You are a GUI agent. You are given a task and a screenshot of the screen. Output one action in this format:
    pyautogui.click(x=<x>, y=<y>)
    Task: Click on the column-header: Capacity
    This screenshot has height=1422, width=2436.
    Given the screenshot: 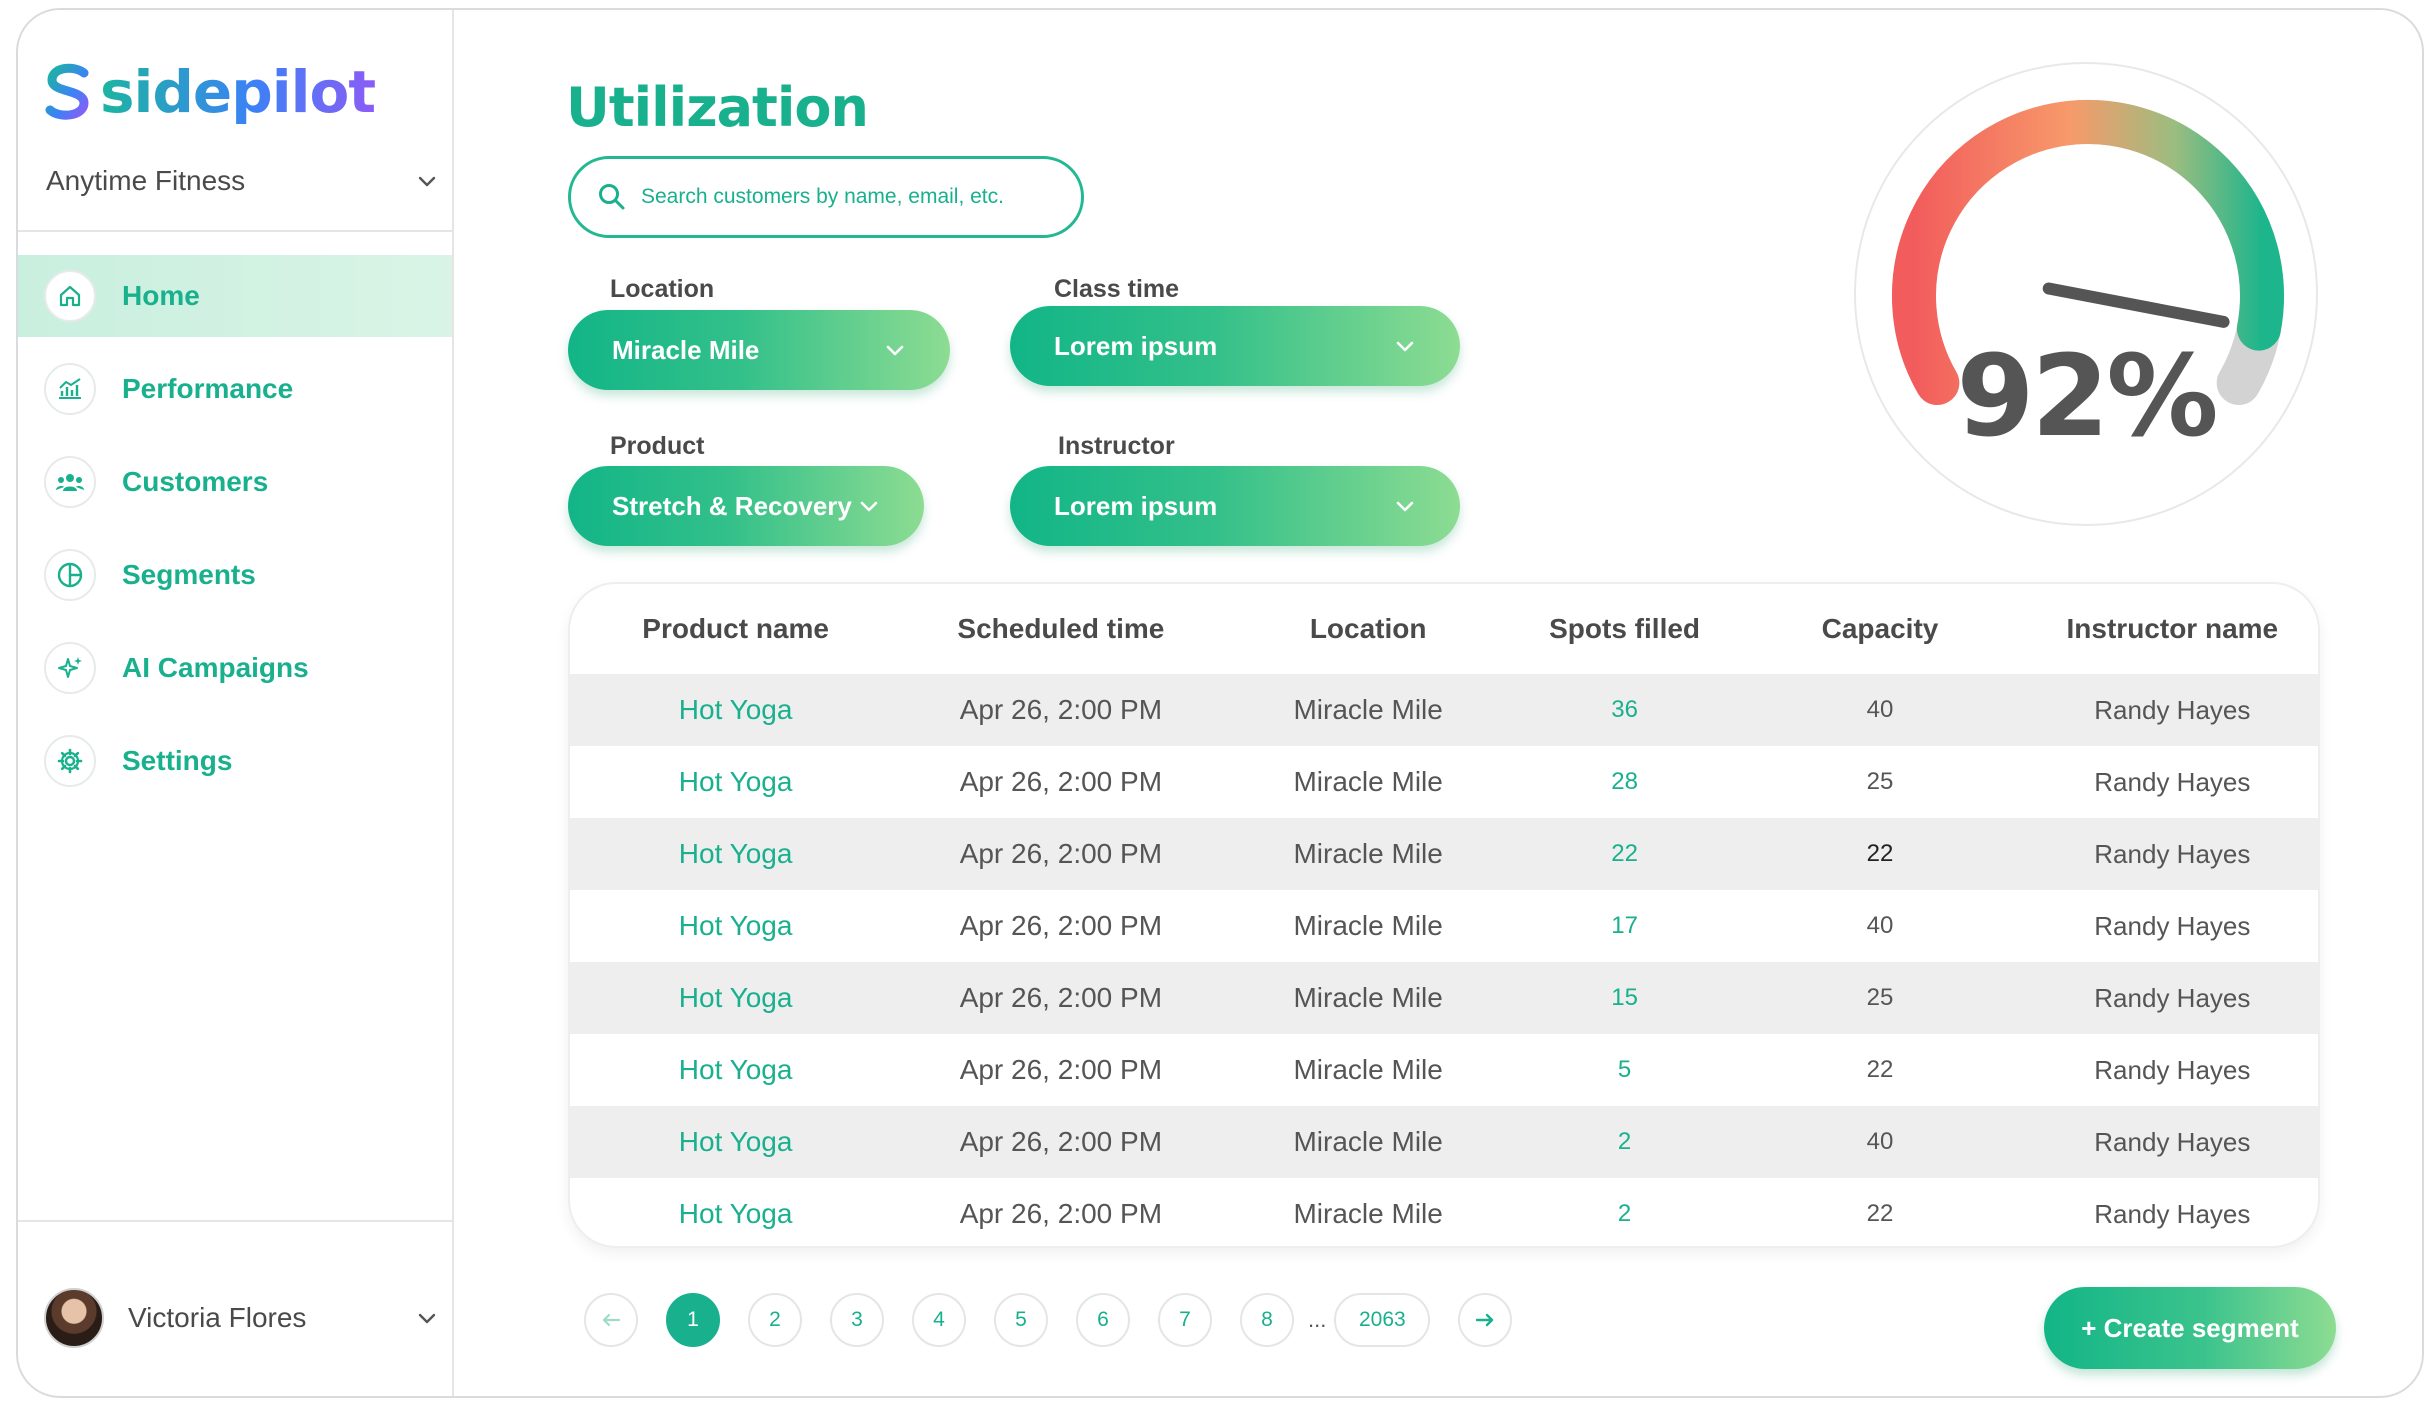 What is the action you would take?
    pyautogui.click(x=1879, y=629)
    